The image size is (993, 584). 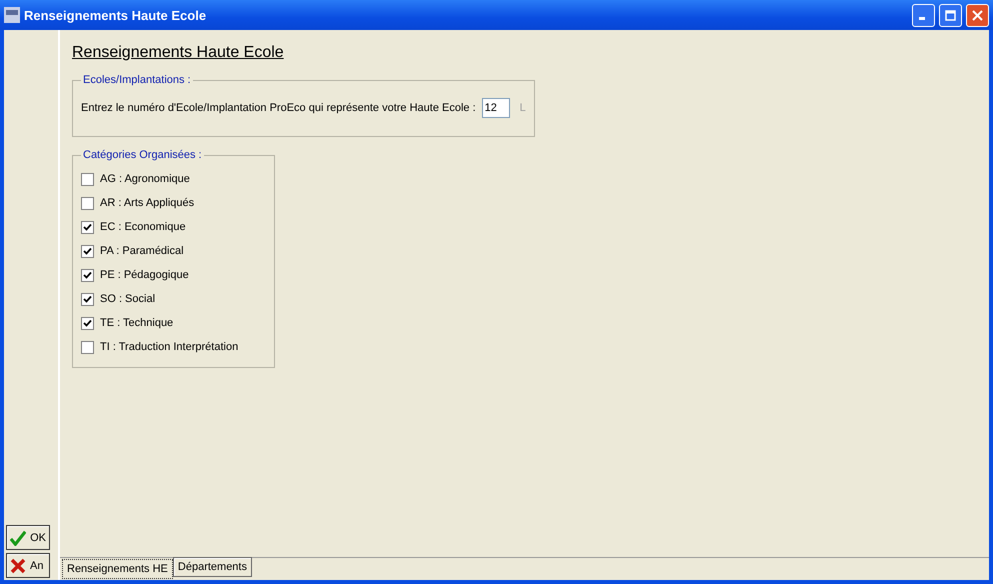 What do you see at coordinates (117, 569) in the screenshot?
I see `tab: Renseignements HE` at bounding box center [117, 569].